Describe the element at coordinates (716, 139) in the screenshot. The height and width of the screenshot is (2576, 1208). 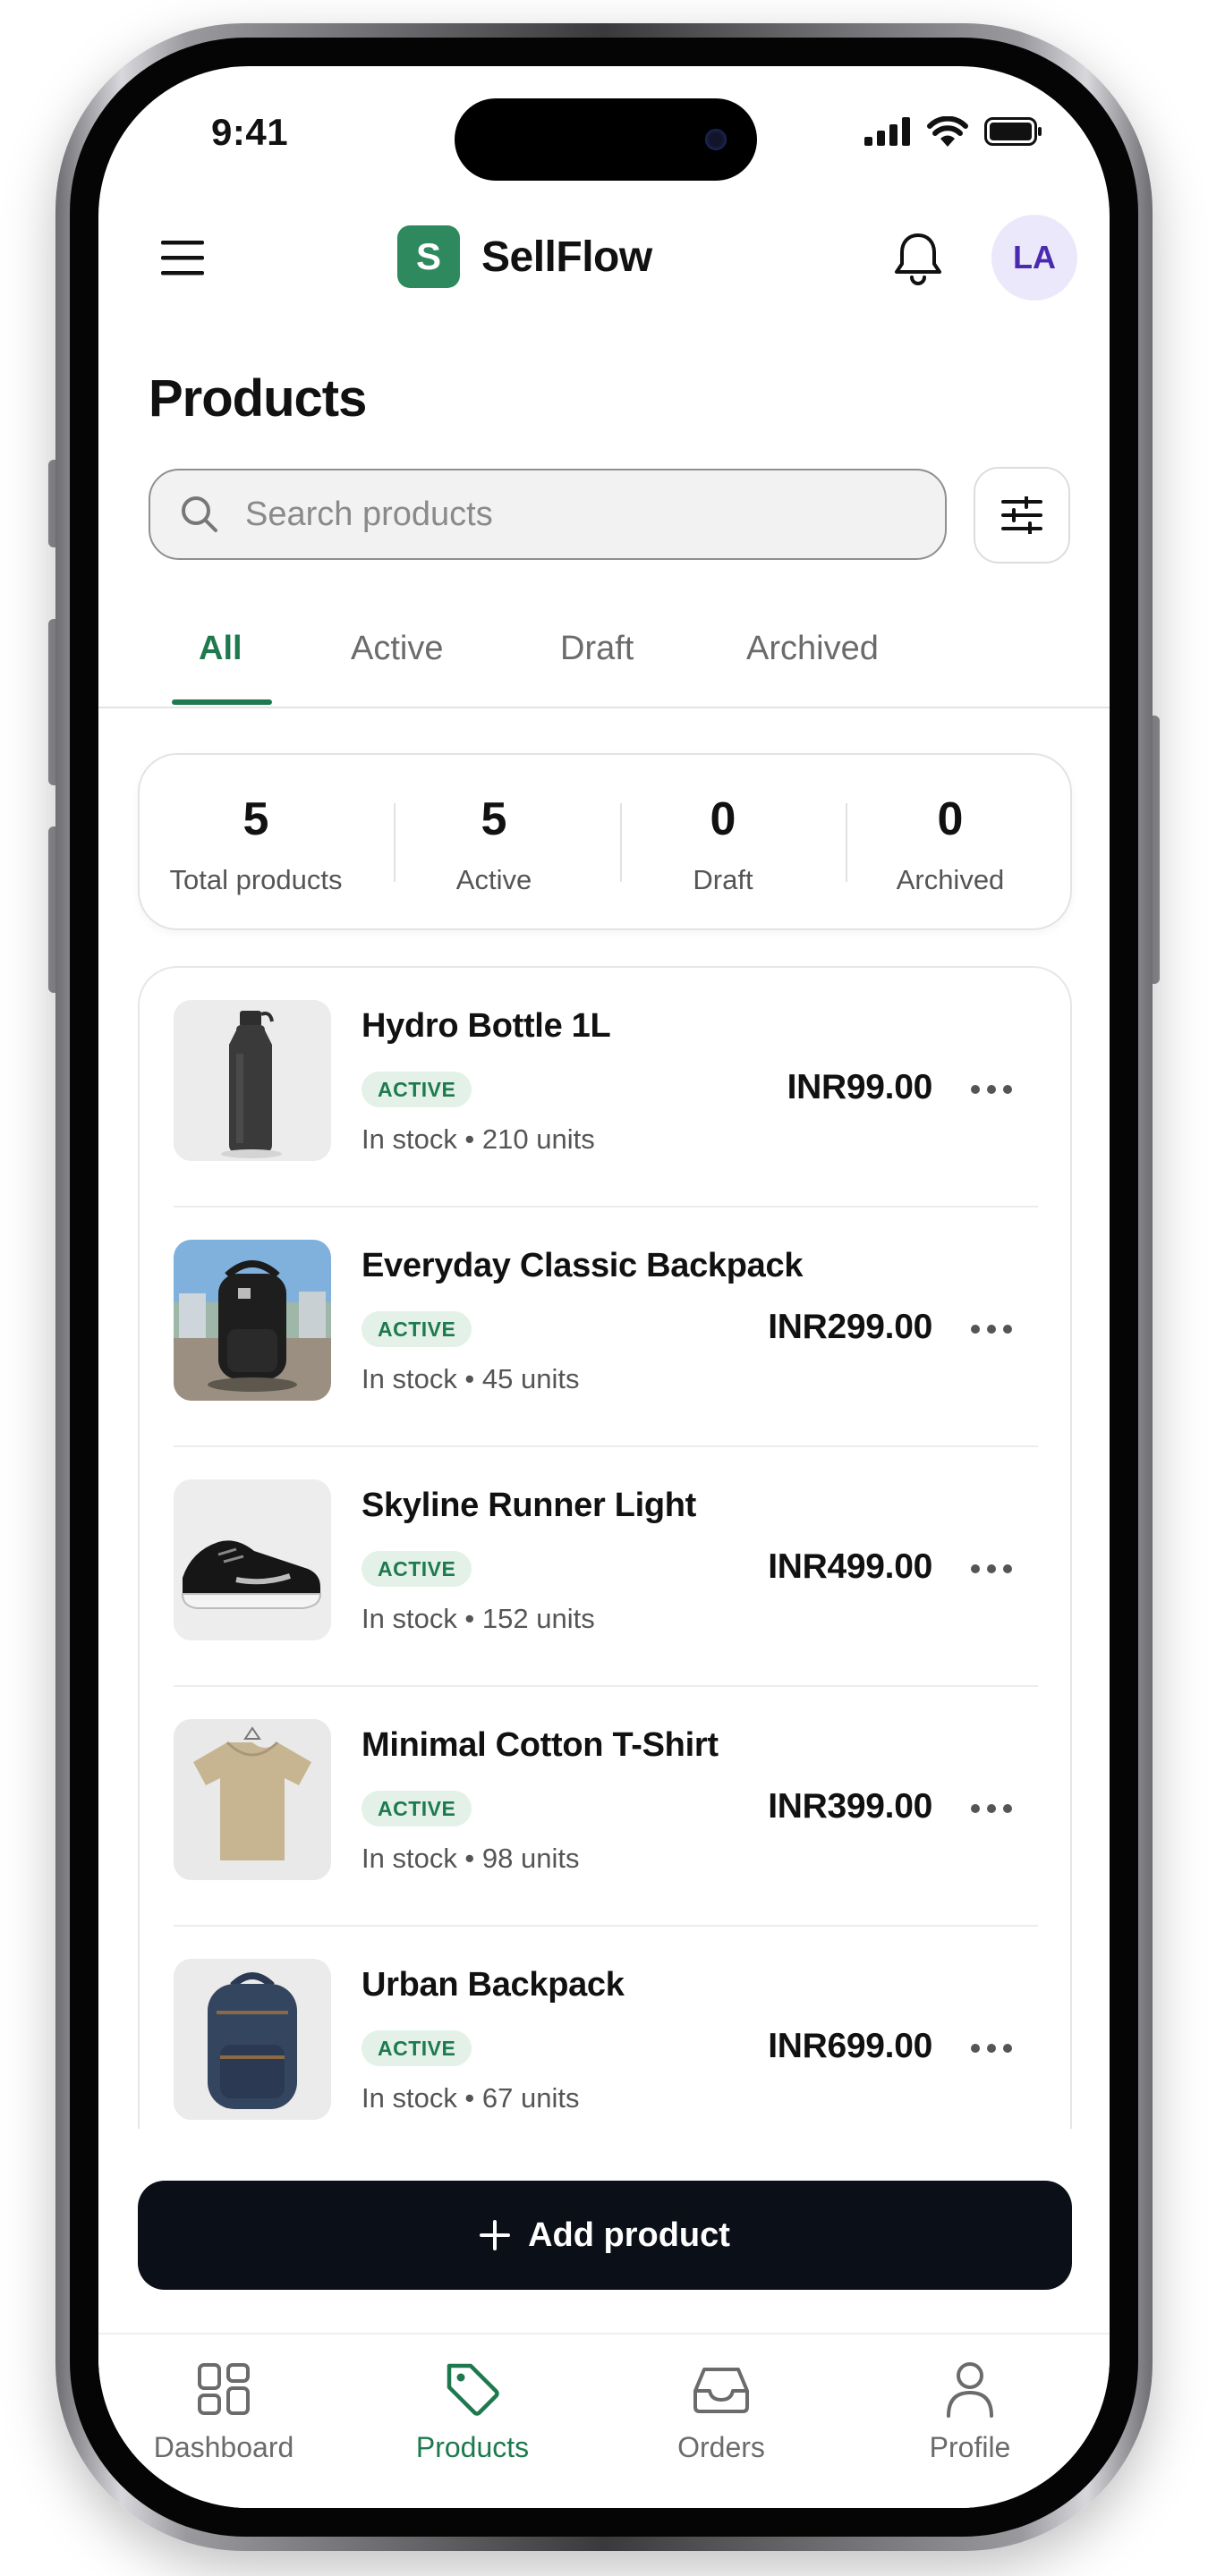
I see `front-camera` at that location.